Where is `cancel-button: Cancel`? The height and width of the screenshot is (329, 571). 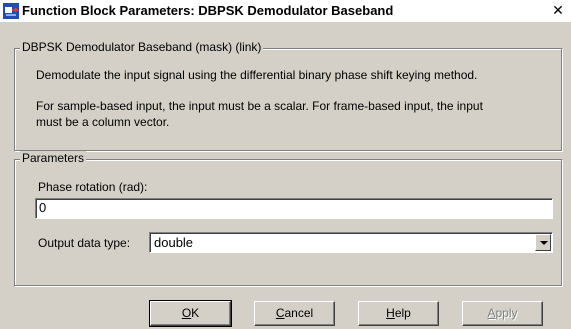 cancel-button: Cancel is located at coordinates (294, 313).